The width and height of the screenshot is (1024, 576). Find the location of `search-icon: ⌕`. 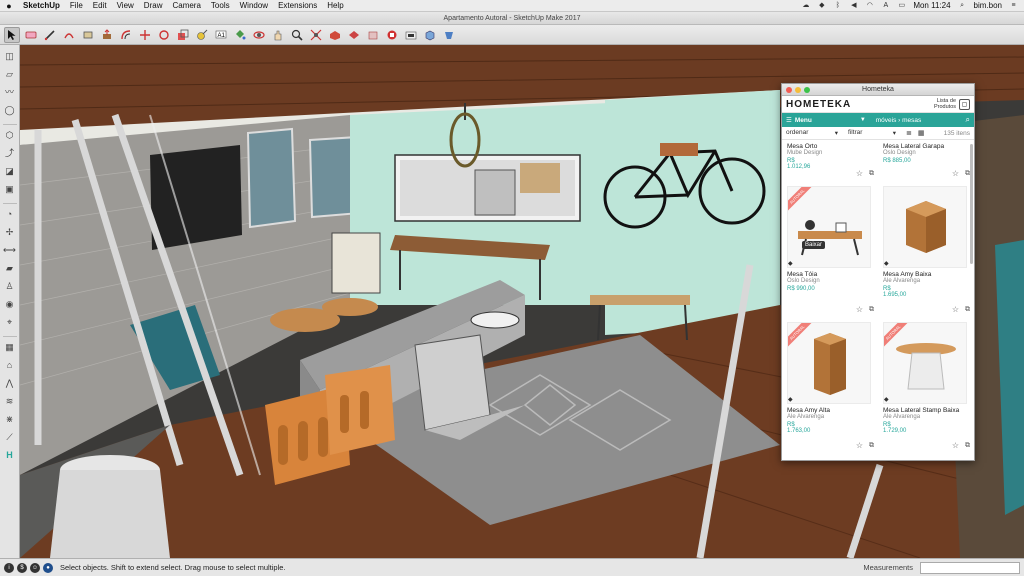

search-icon: ⌕ is located at coordinates (968, 120).